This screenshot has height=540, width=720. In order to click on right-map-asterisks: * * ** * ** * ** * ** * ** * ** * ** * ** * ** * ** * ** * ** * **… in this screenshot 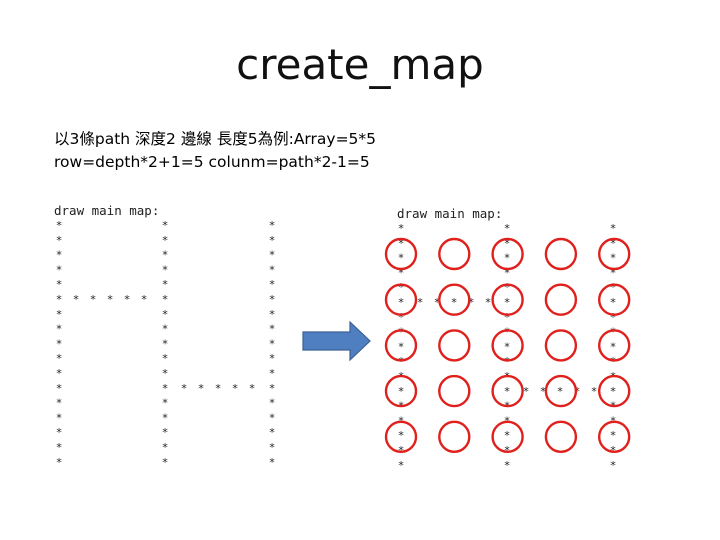, I will do `click(507, 347)`.